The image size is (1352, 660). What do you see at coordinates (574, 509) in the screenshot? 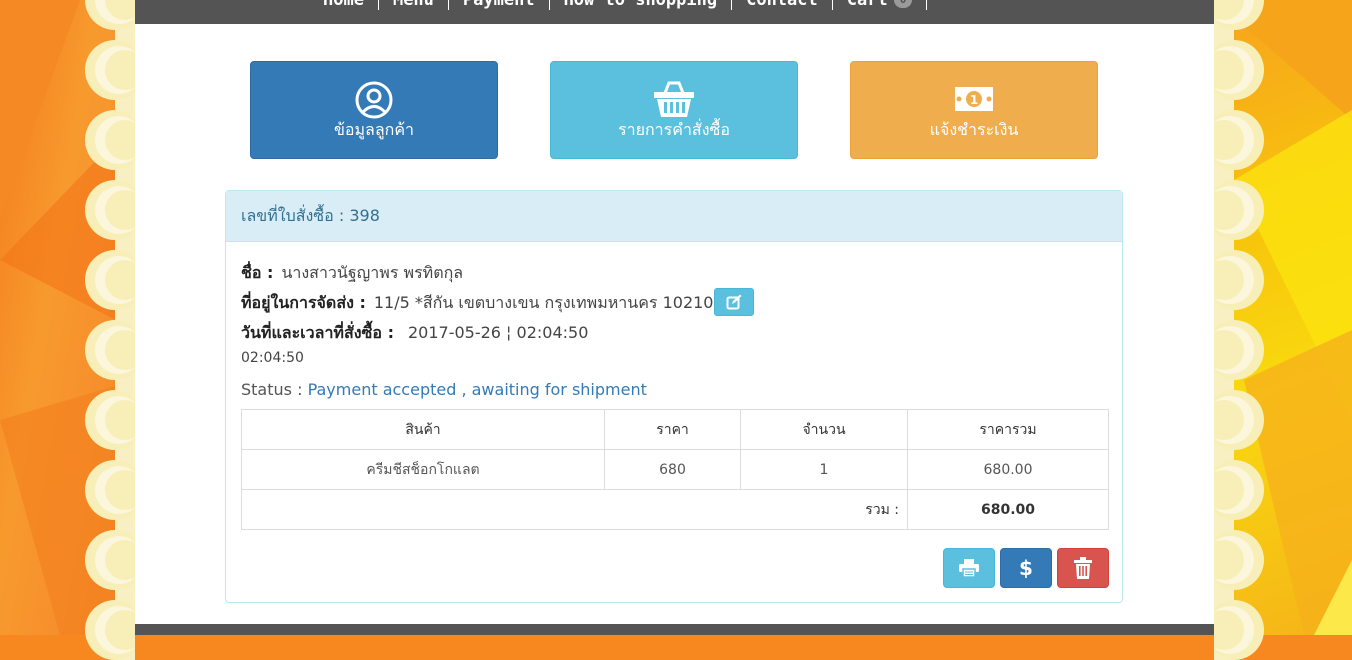
I see `sum-label: รวม :` at bounding box center [574, 509].